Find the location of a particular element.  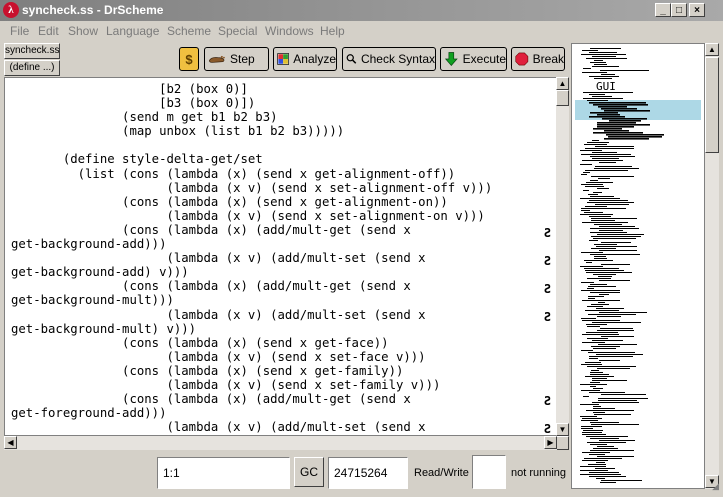

gc-button: GC is located at coordinates (309, 472).